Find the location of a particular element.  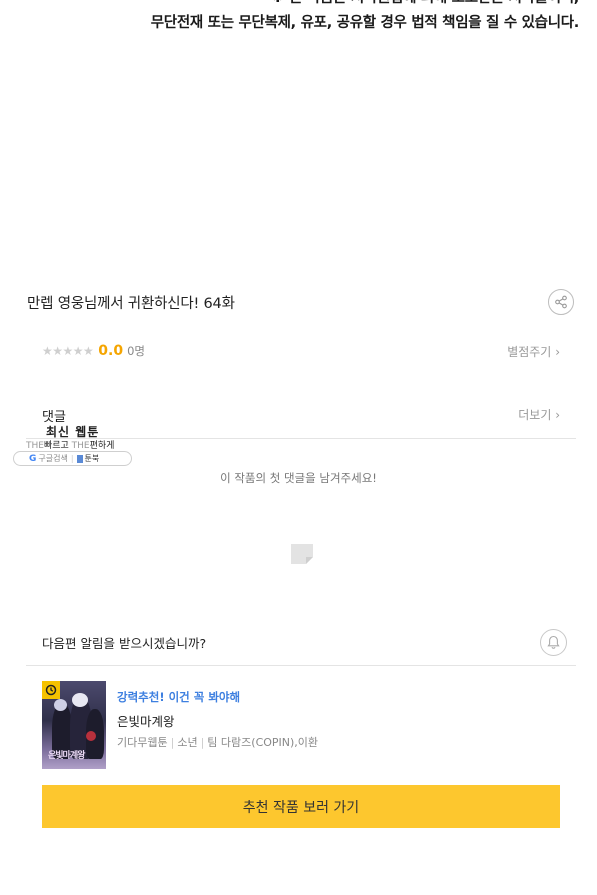

meta-authors: 팀 다람즈(COPIN),이환 is located at coordinates (263, 742).